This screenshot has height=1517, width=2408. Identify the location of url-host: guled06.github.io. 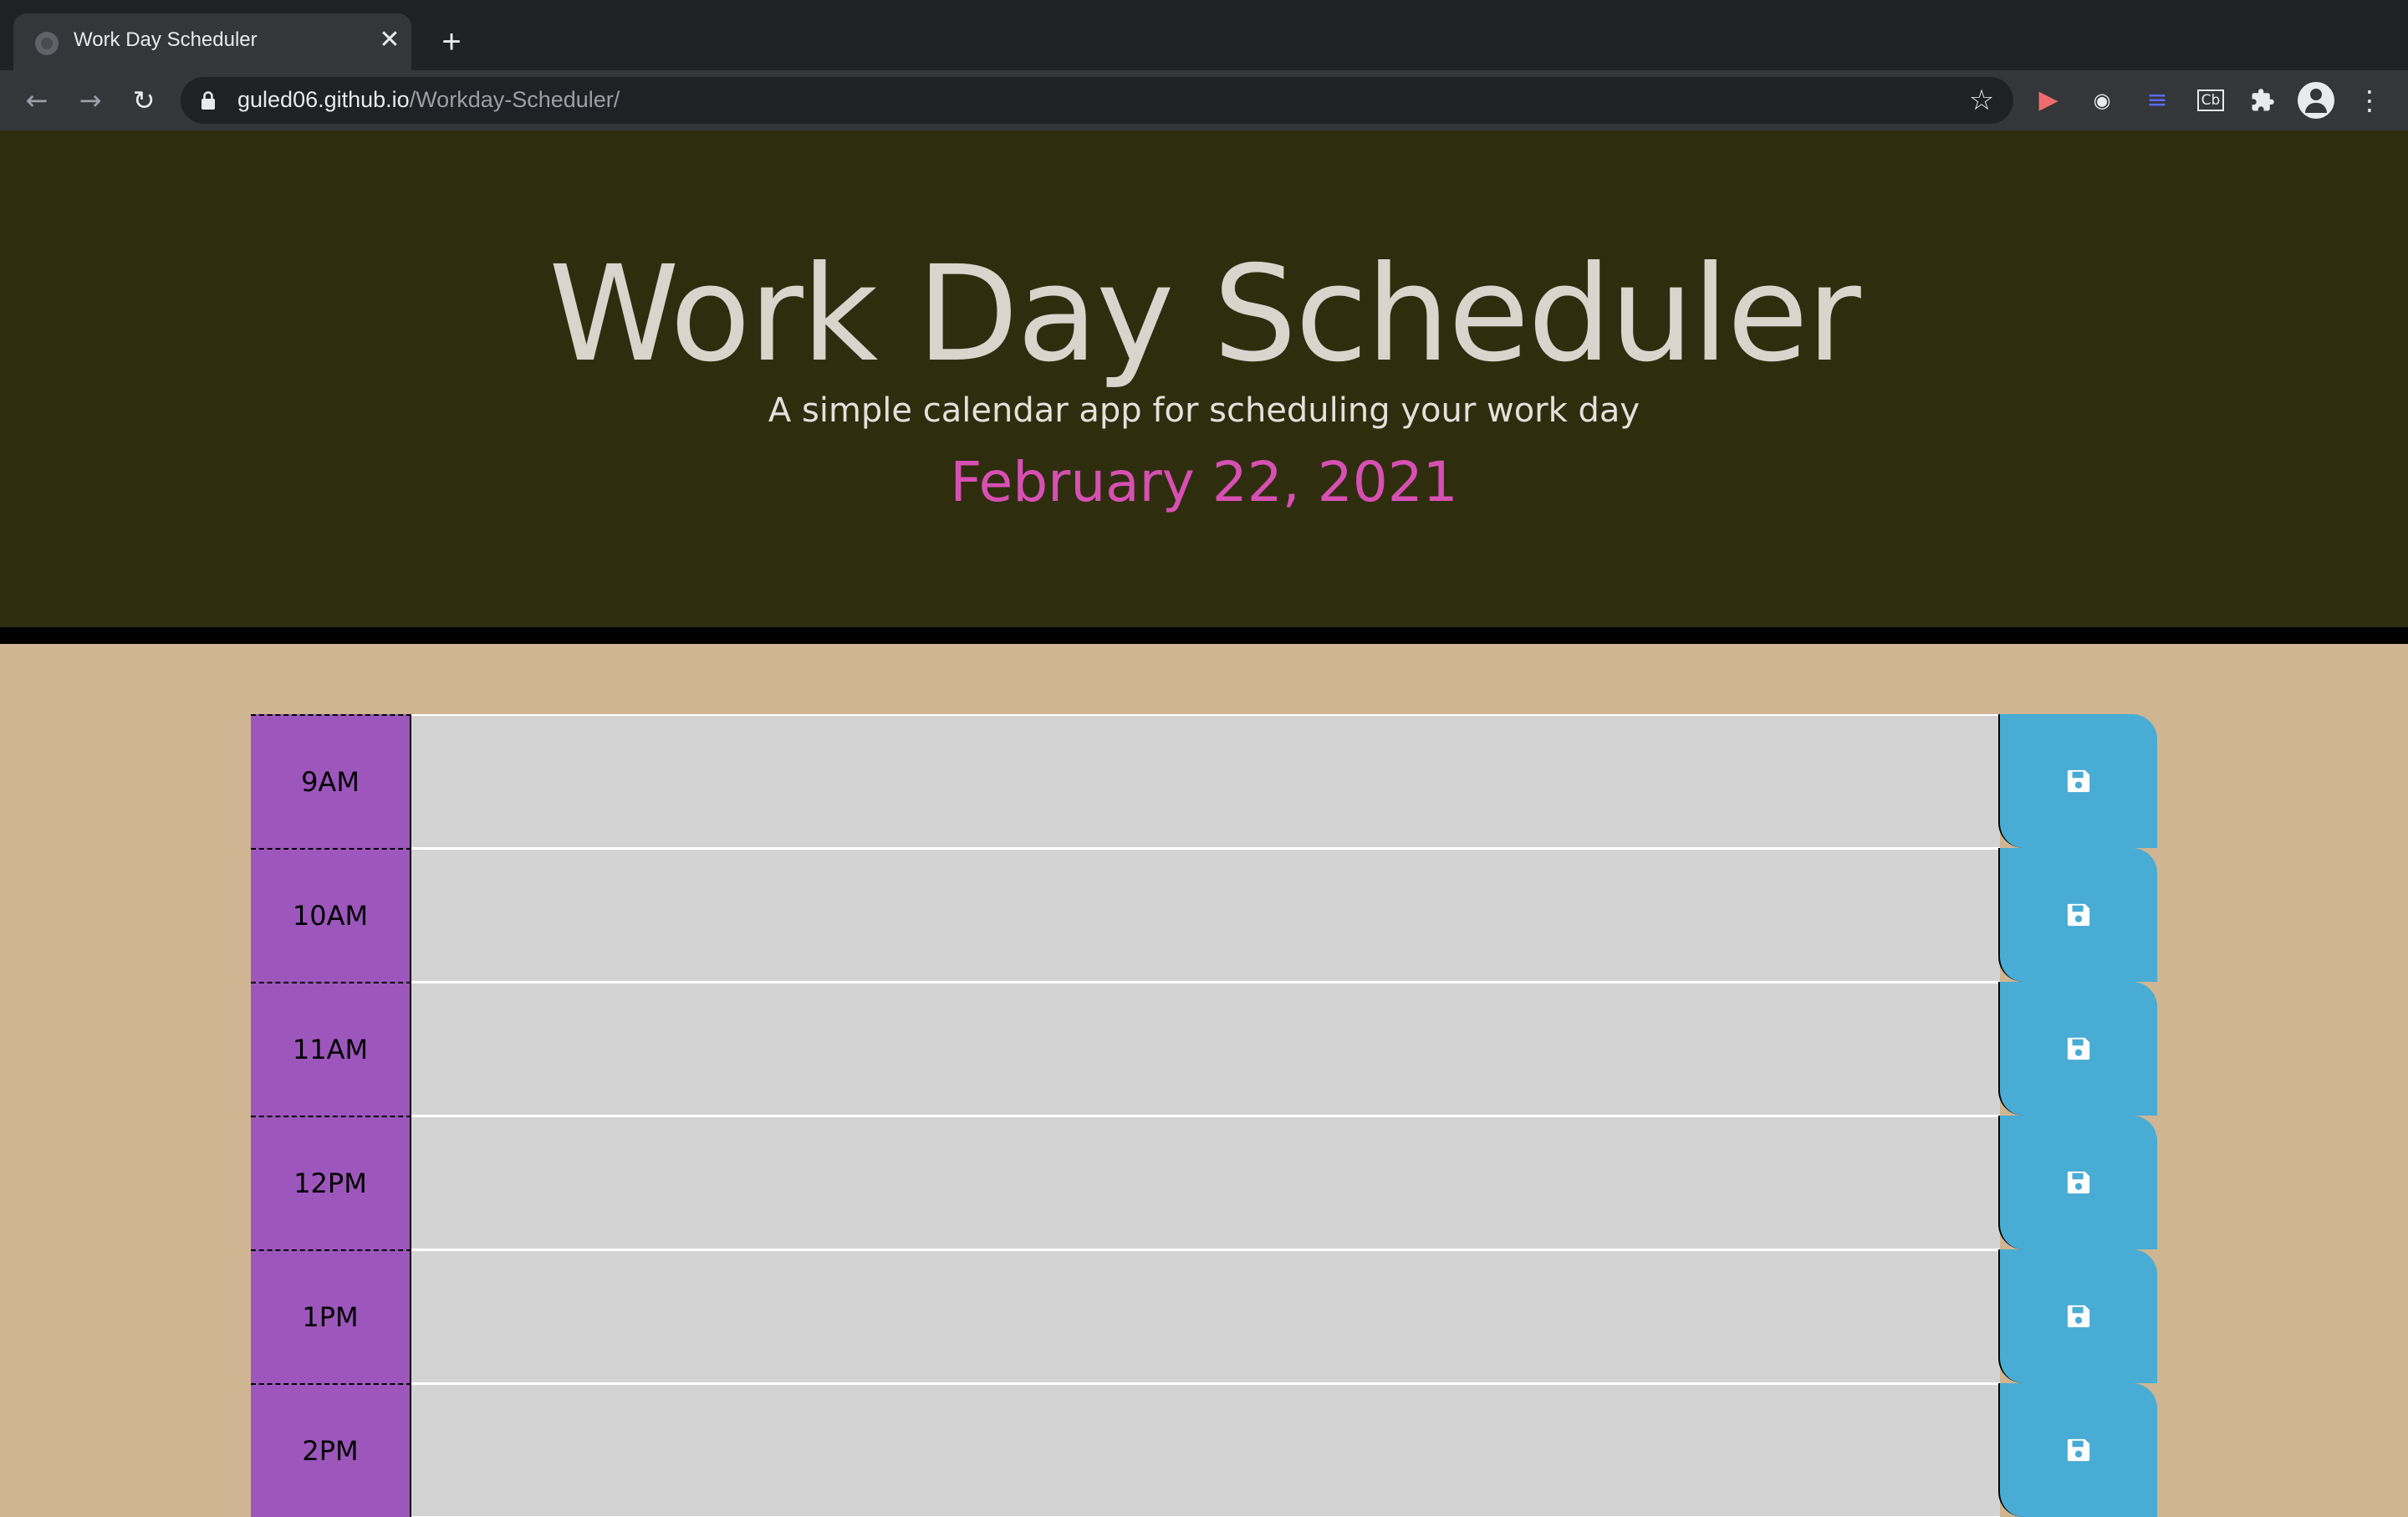
(323, 99).